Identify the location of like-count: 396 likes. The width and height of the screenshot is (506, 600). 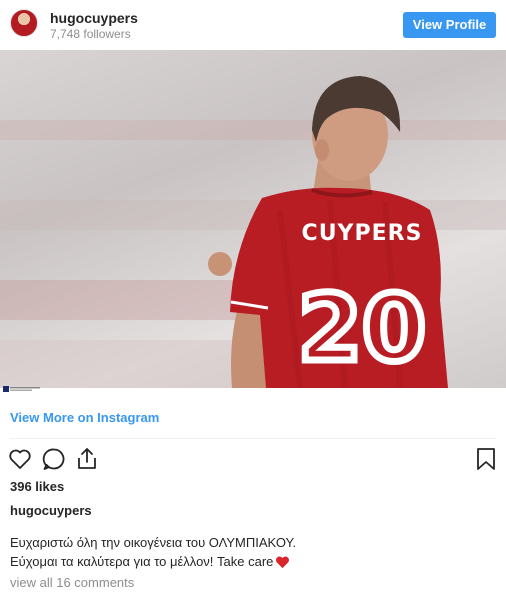
(37, 486).